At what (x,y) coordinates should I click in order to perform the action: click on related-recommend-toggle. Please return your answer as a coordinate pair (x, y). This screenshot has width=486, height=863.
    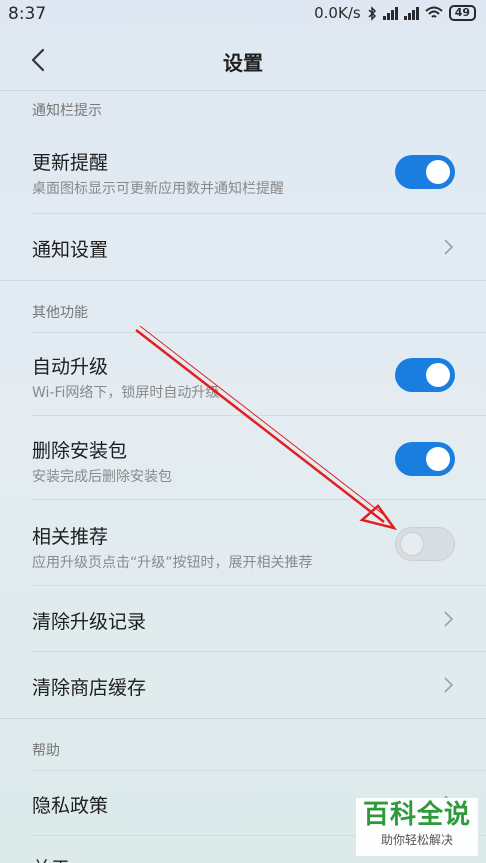
    Looking at the image, I should click on (425, 544).